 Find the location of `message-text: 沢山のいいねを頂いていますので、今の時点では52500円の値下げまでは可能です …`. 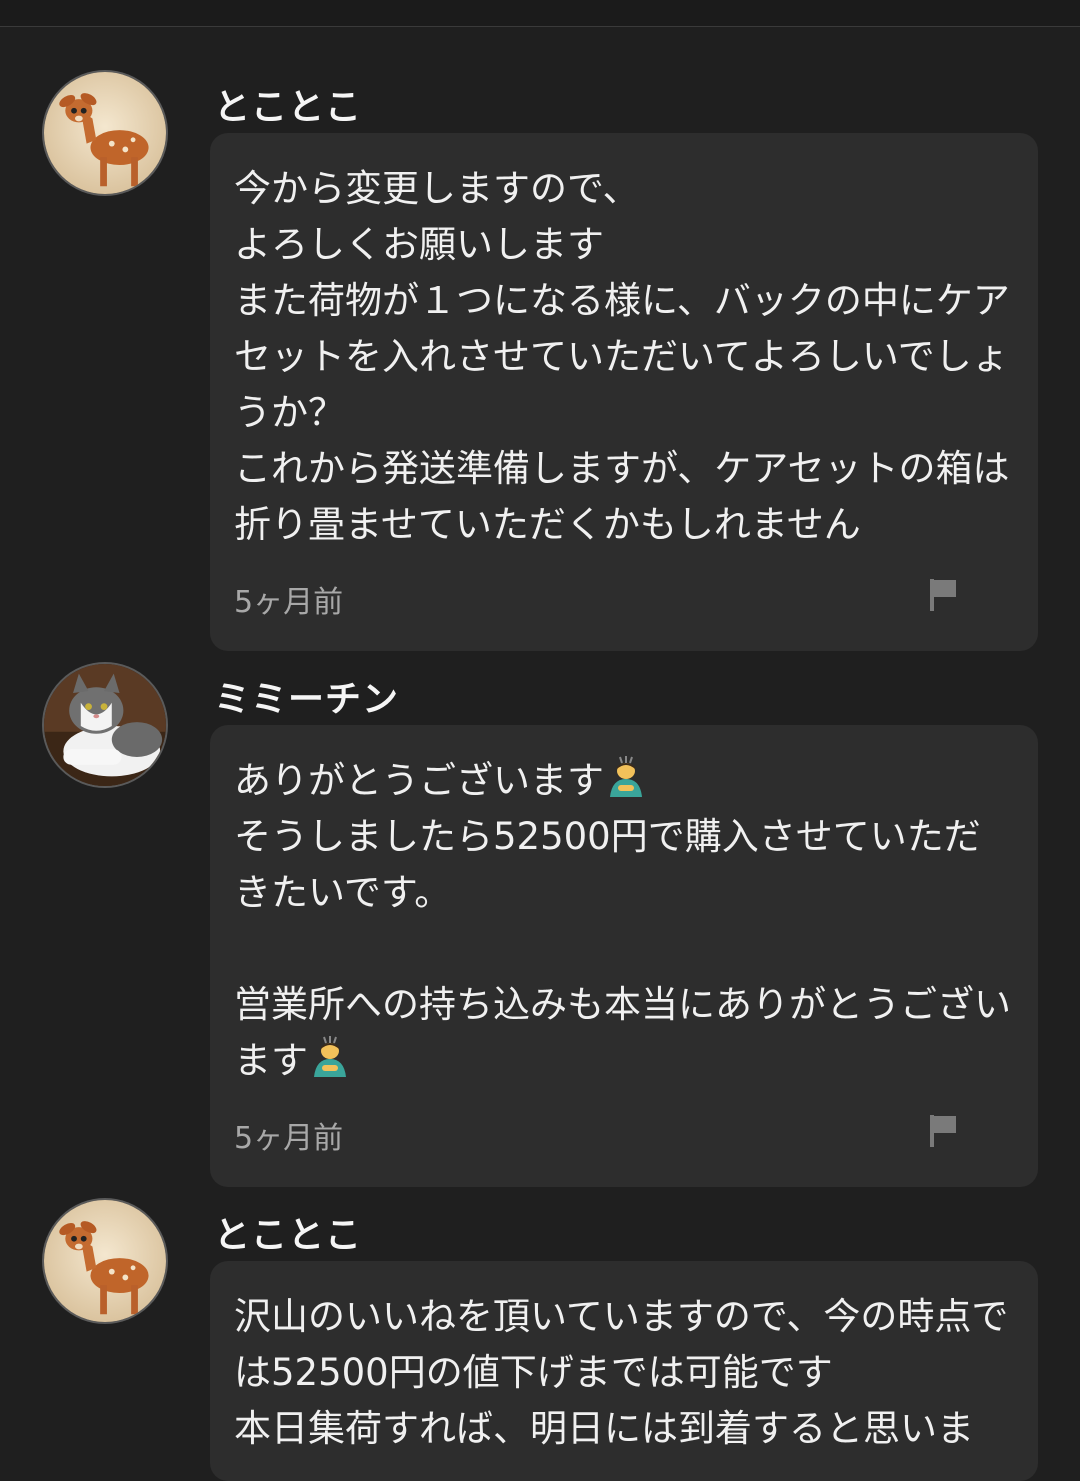

message-text: 沢山のいいねを頂いていますので、今の時点では52500円の値下げまでは可能です … is located at coordinates (621, 1372).